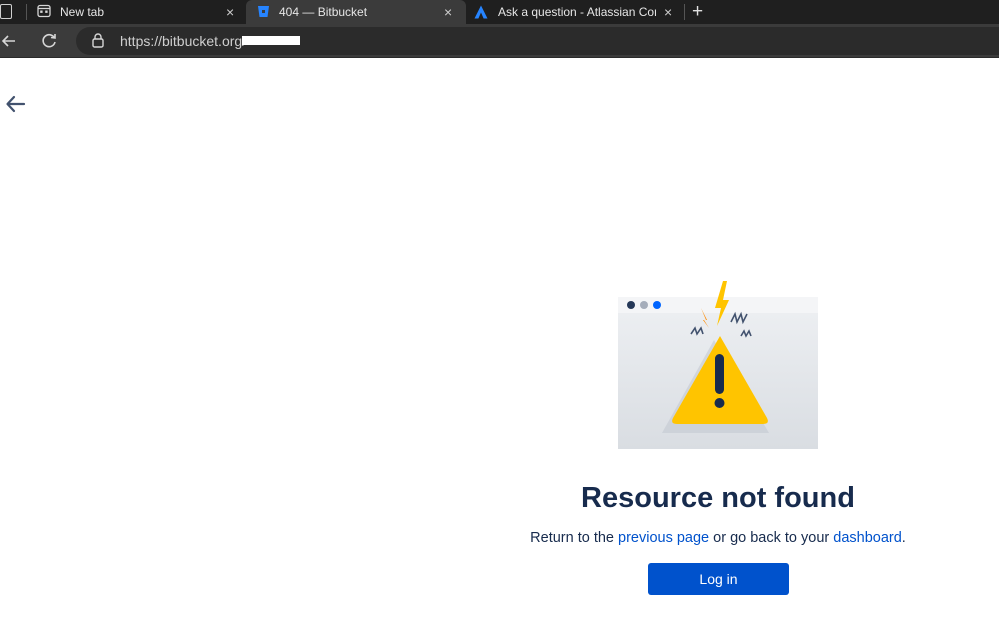  Describe the element at coordinates (537, 41) in the screenshot. I see `address-bar: https://bitbucket.org/` at that location.